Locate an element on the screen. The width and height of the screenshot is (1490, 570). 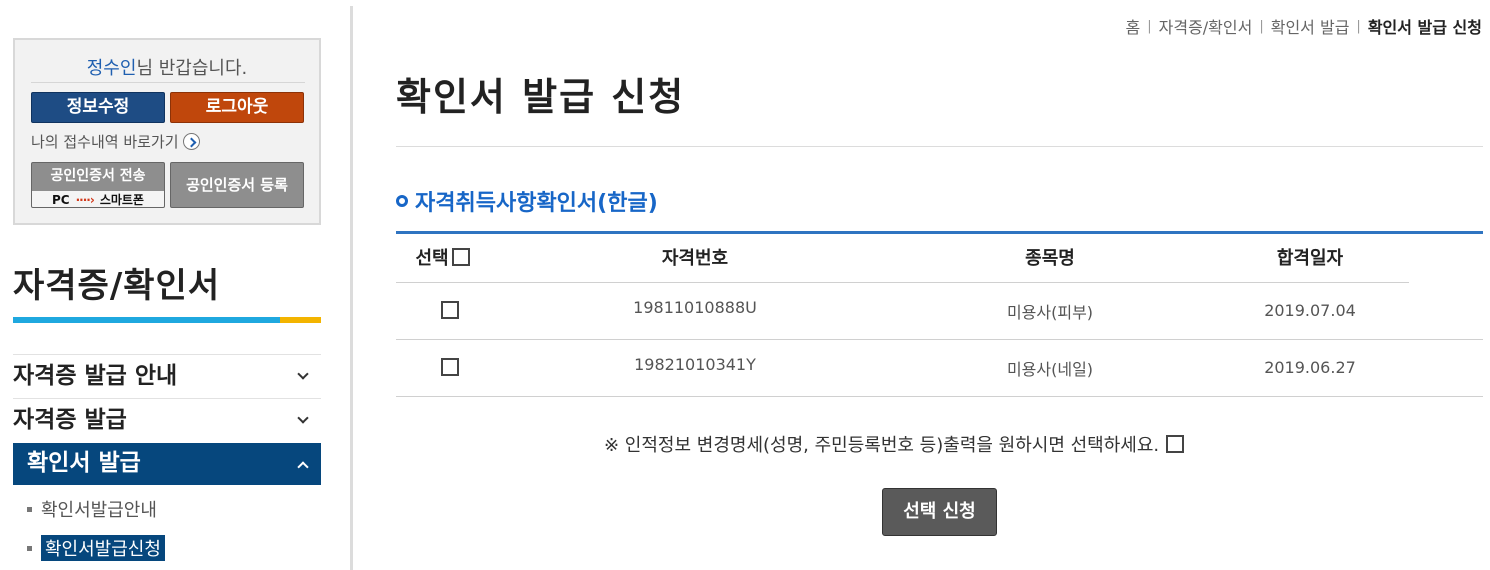
personal-info-checkbox is located at coordinates (1175, 444).